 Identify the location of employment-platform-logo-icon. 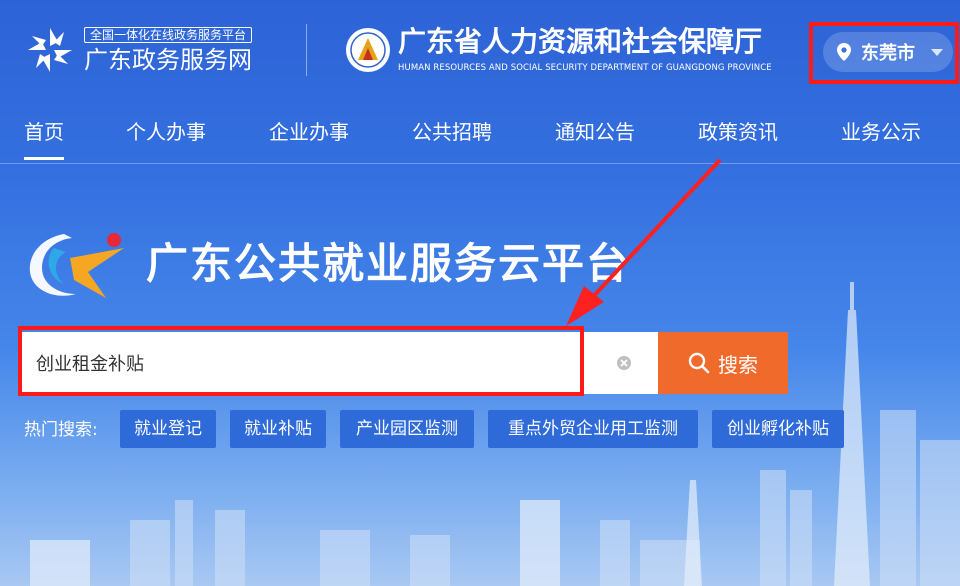
(76, 265).